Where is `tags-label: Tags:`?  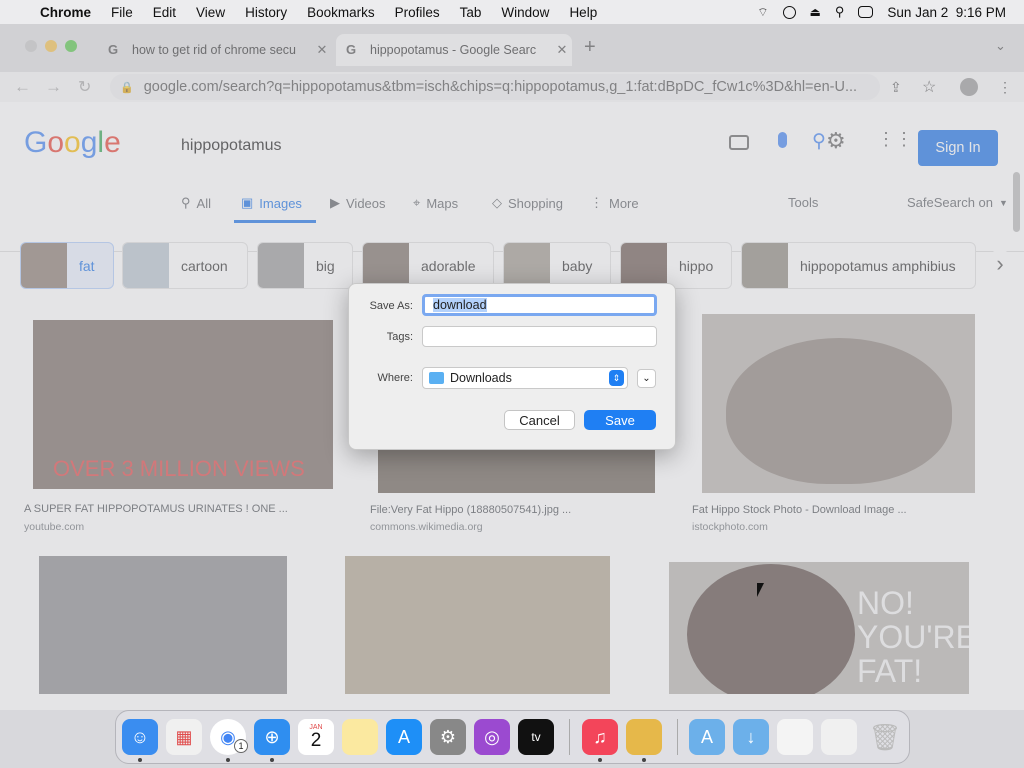 tags-label: Tags: is located at coordinates (399, 337).